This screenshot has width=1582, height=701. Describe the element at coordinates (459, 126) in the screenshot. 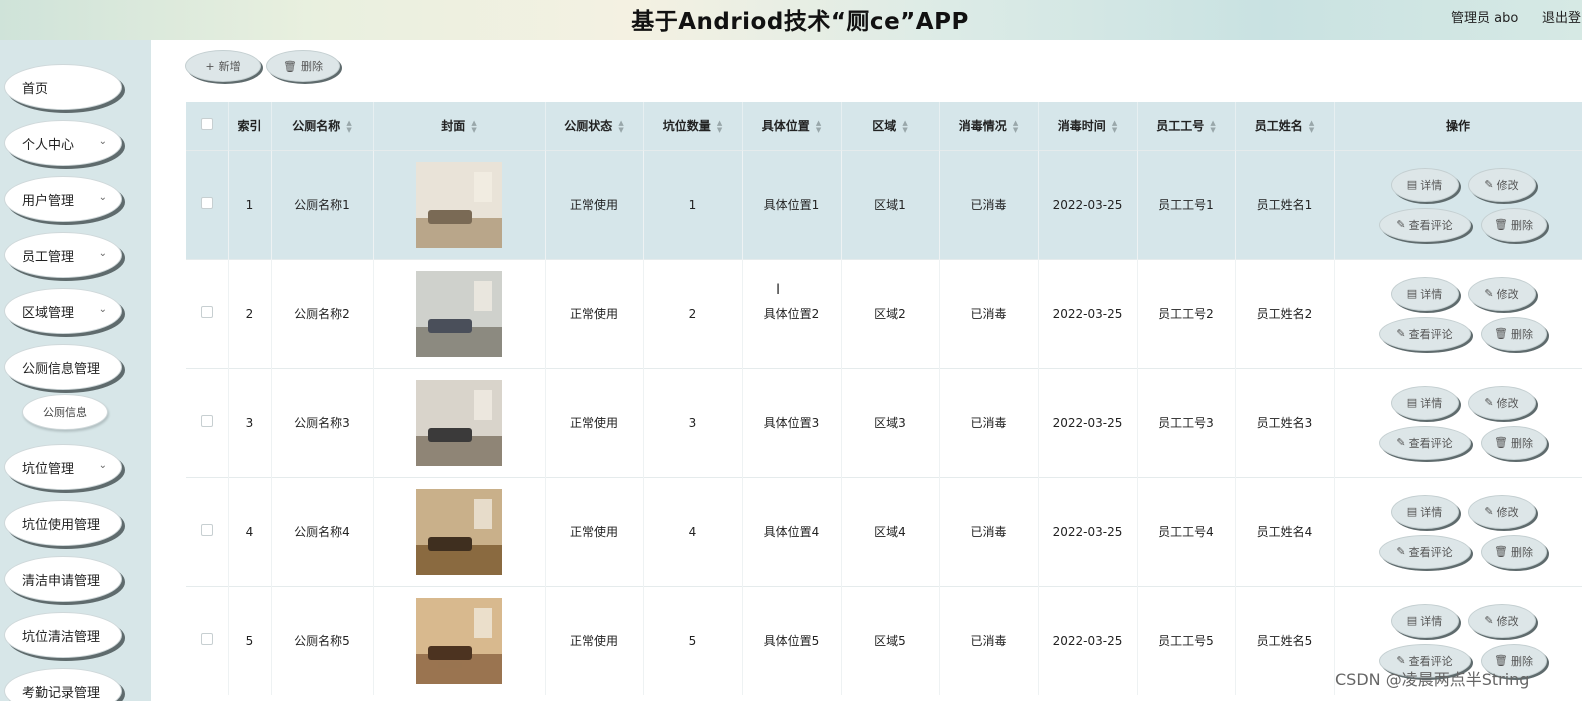

I see `col-header-cover: 封面 ▲ ▼` at that location.